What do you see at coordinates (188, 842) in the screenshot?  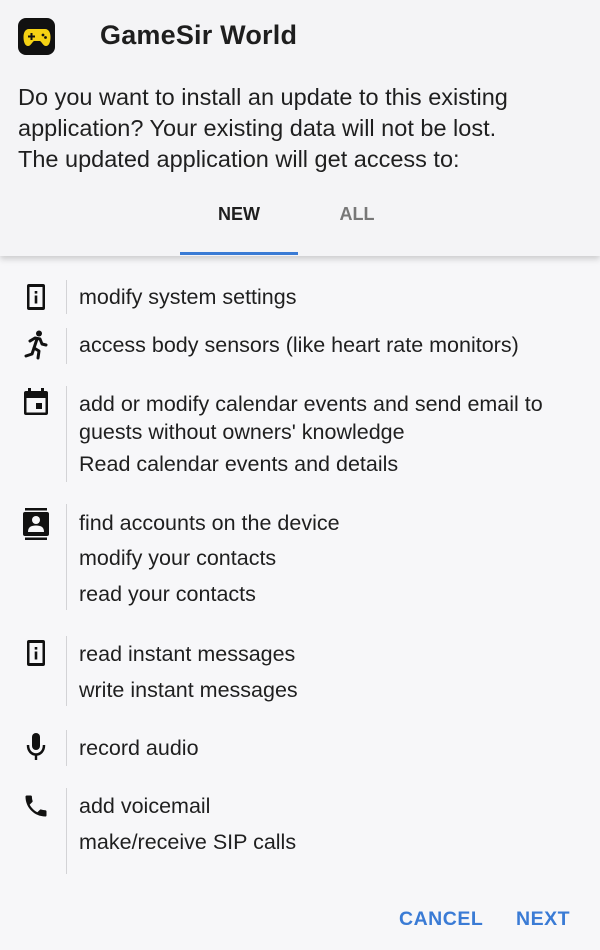 I see `permission-text: make/receive SIP calls` at bounding box center [188, 842].